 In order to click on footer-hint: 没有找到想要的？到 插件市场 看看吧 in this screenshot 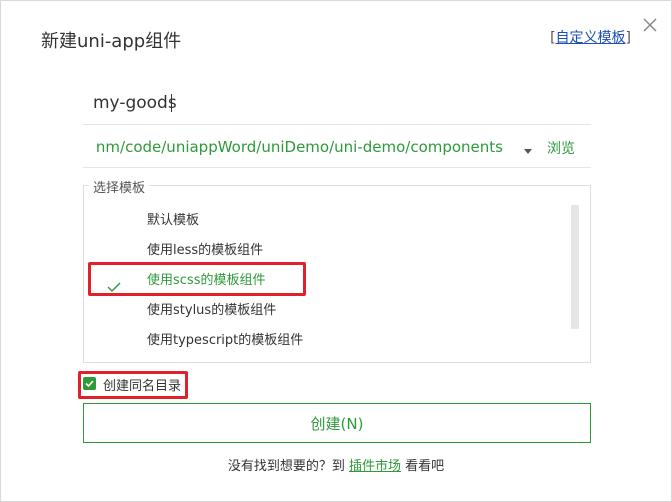, I will do `click(336, 464)`.